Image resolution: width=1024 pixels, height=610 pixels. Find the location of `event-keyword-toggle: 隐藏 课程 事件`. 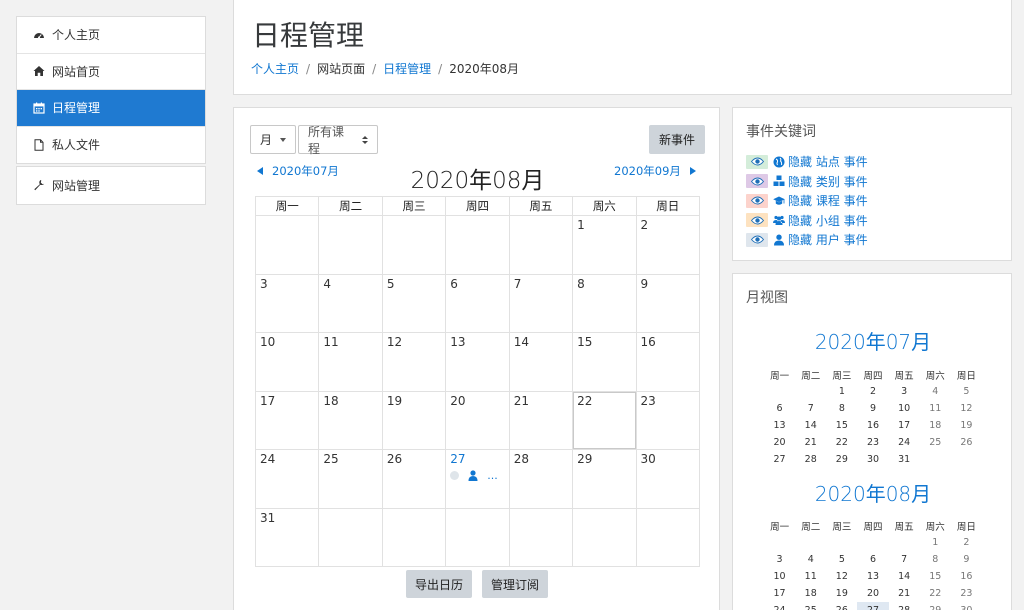

event-keyword-toggle: 隐藏 课程 事件 is located at coordinates (807, 200).